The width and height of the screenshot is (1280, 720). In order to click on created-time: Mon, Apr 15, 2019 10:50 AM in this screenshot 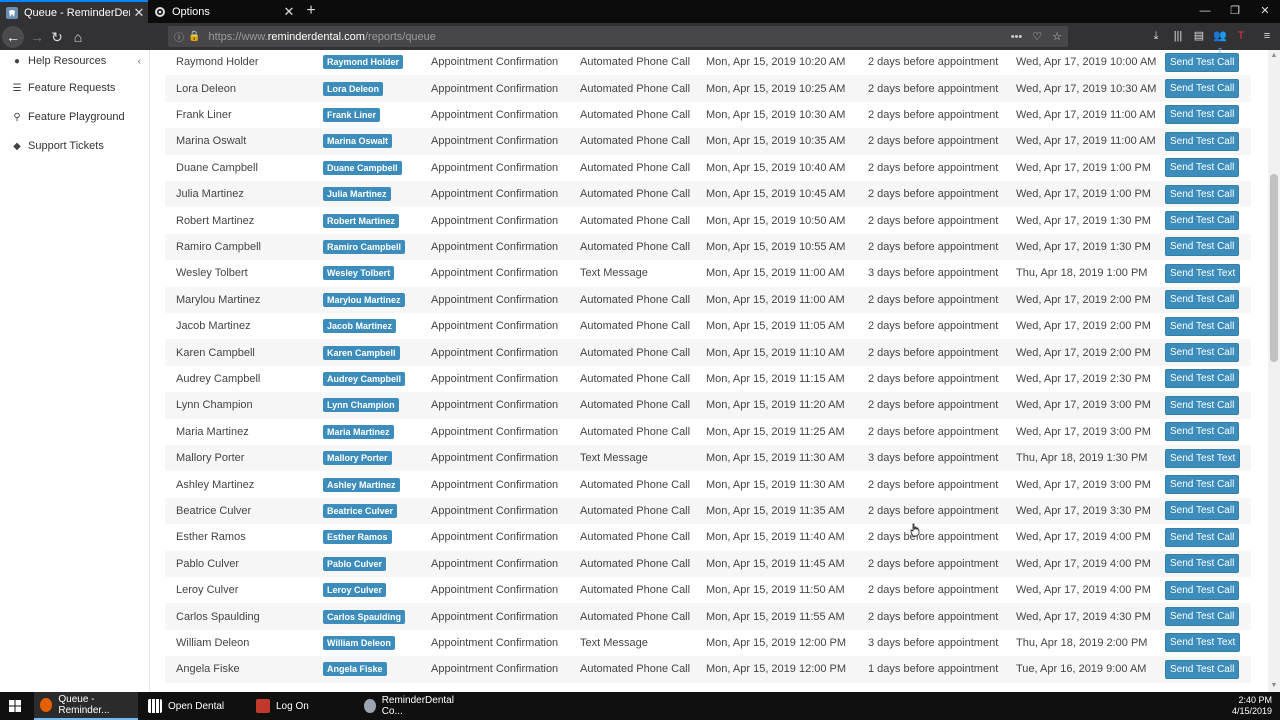, I will do `click(776, 220)`.